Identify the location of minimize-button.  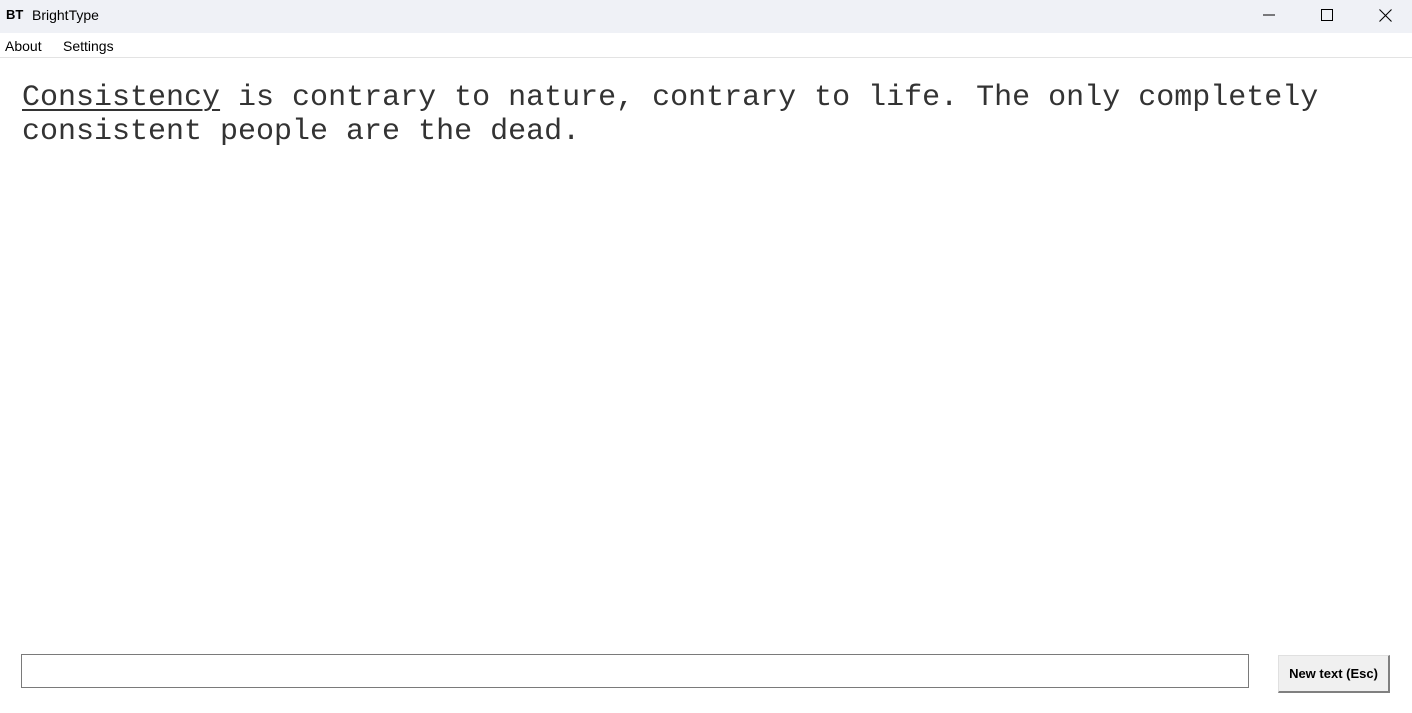
(1269, 15).